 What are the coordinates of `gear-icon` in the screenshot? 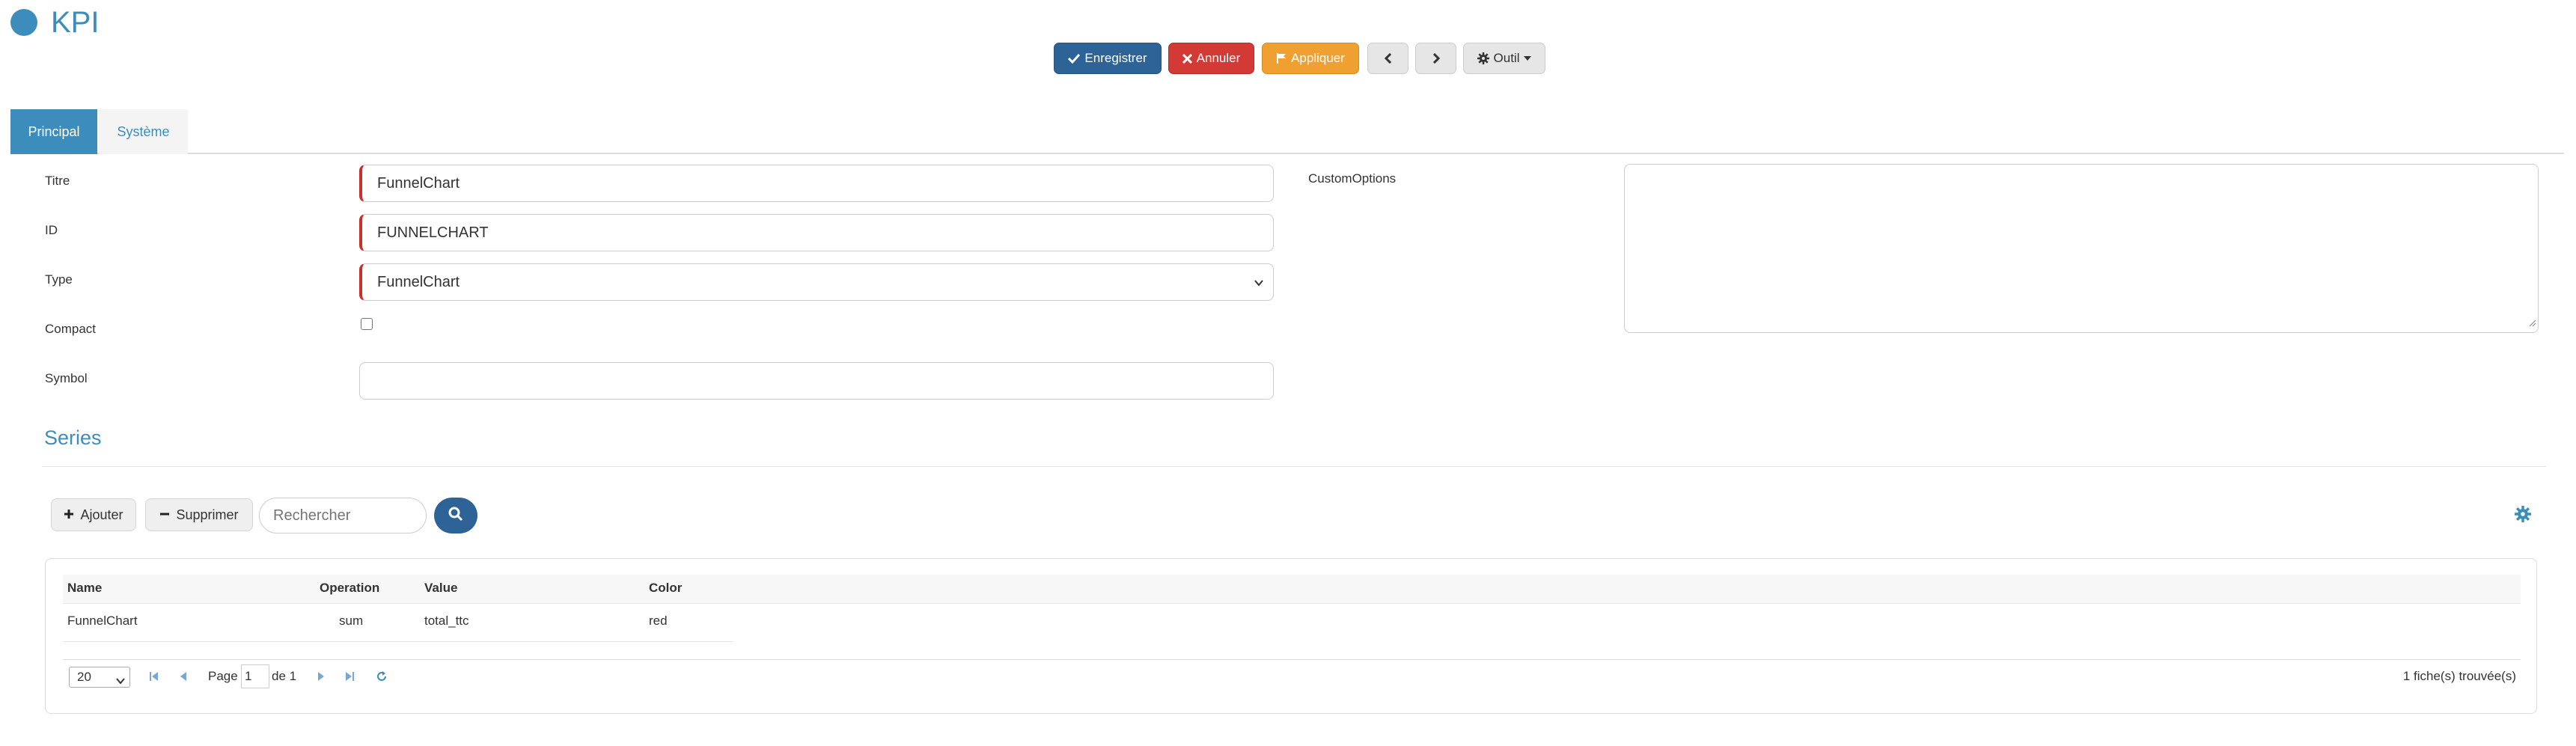 It's located at (1483, 58).